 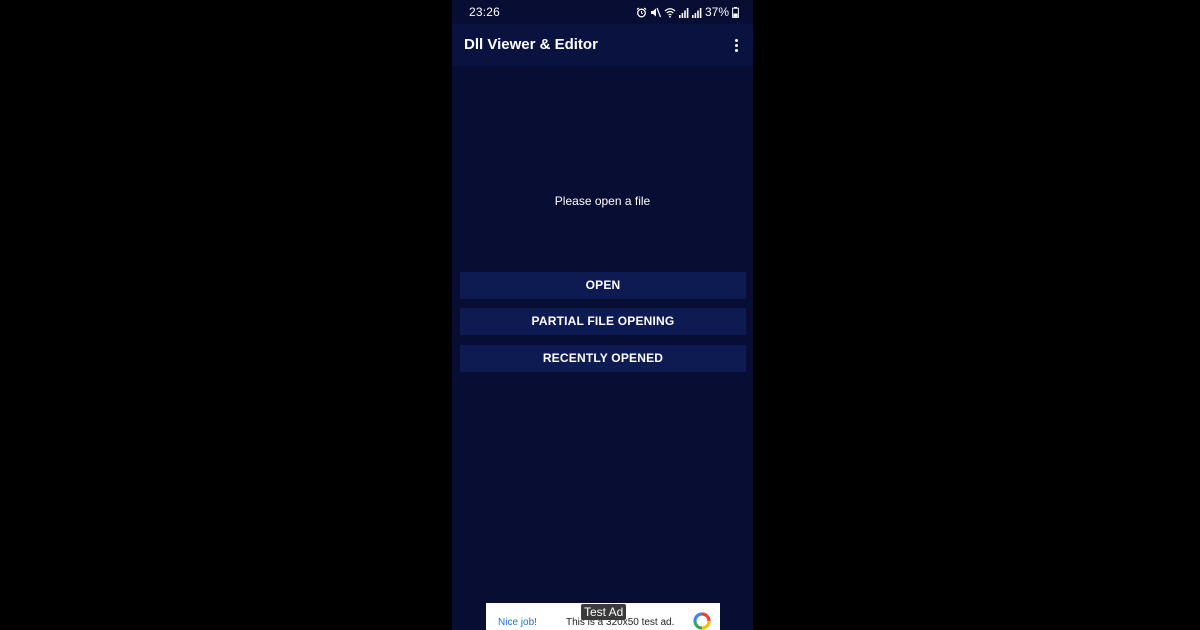 What do you see at coordinates (716, 12) in the screenshot?
I see `battery-level: 37%` at bounding box center [716, 12].